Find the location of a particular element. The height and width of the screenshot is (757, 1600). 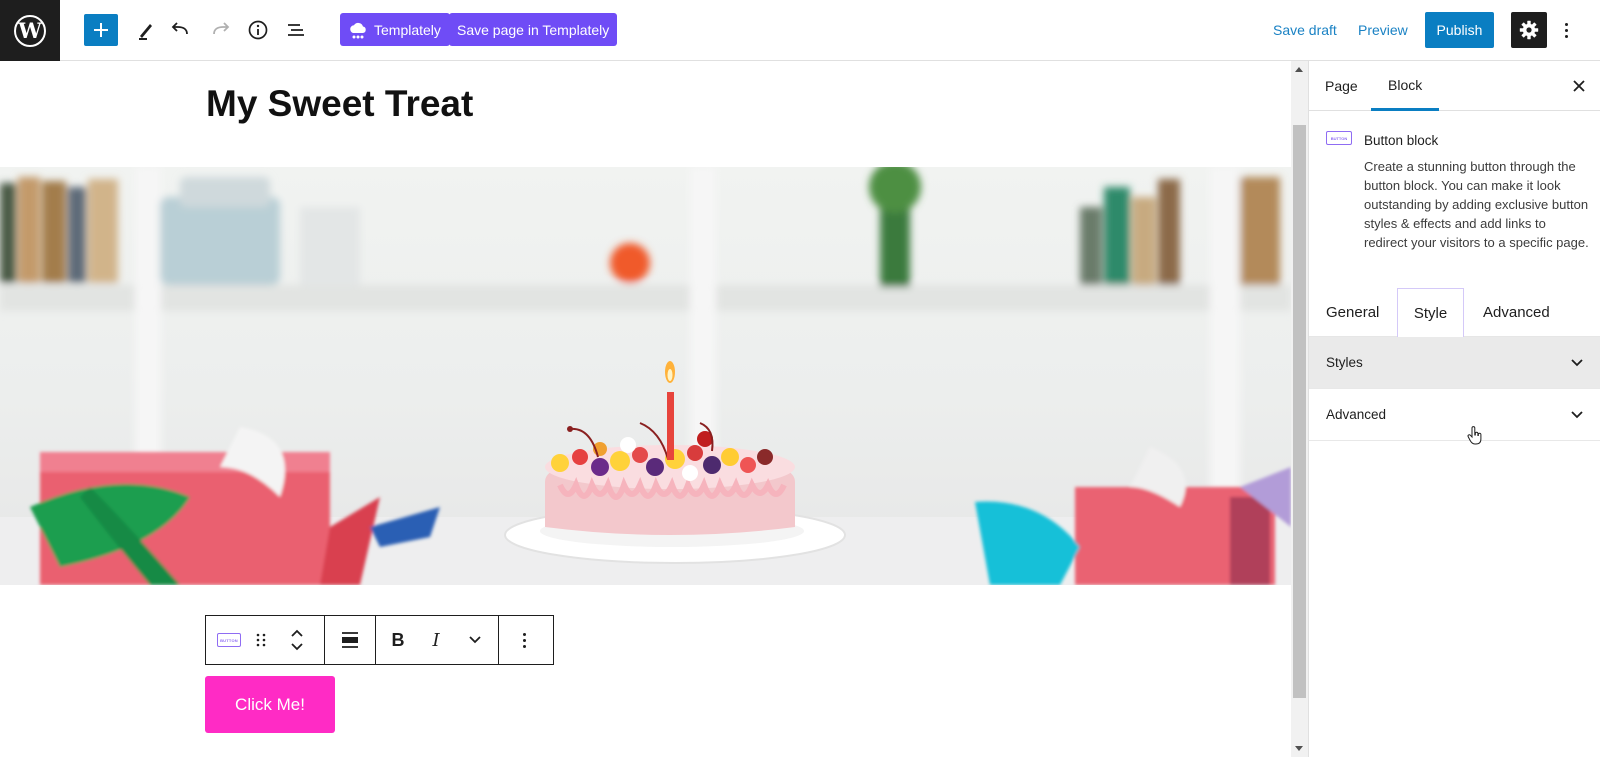

chevron-up-icon is located at coordinates (297, 633).